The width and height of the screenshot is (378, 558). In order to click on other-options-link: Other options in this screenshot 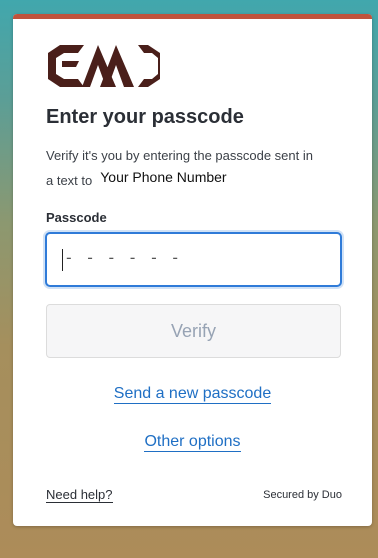, I will do `click(192, 442)`.